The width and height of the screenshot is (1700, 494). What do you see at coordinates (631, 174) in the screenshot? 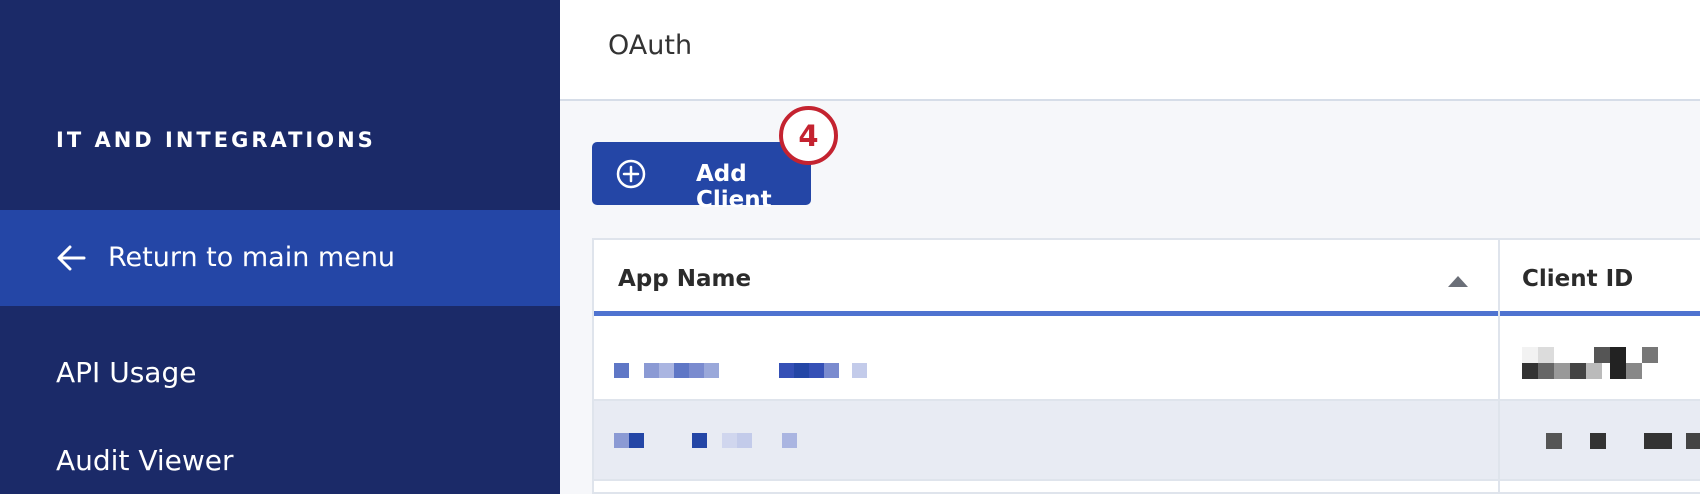
I see `plus-circle-icon` at bounding box center [631, 174].